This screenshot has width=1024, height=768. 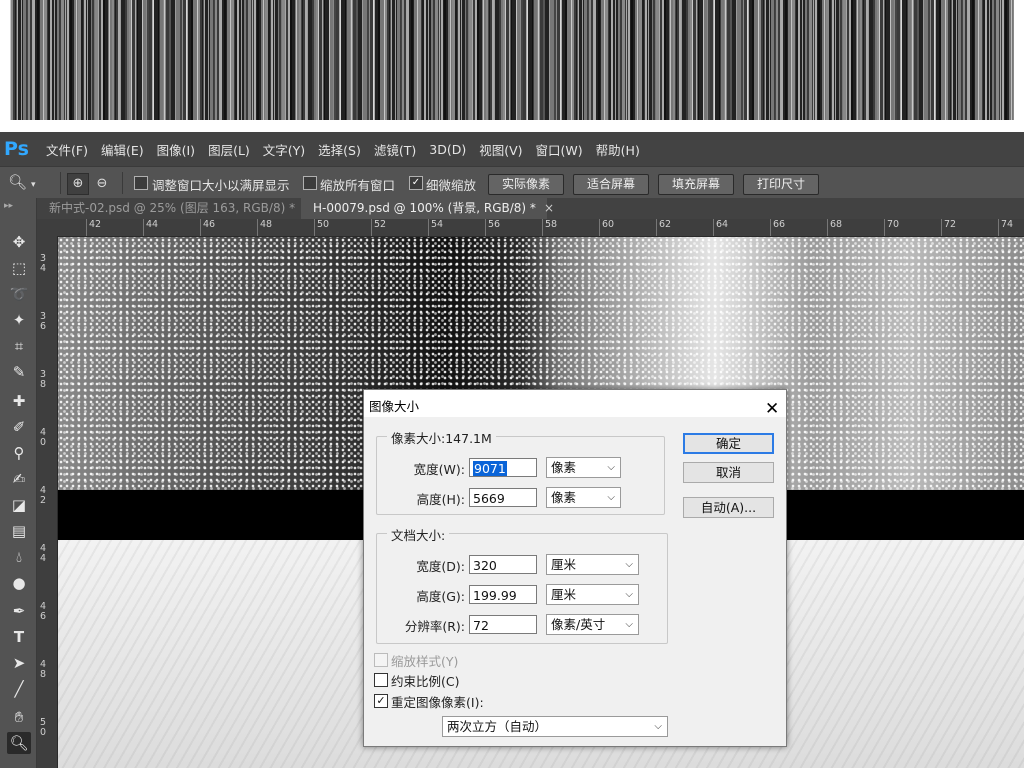 I want to click on ruler-corner, so click(x=47, y=228).